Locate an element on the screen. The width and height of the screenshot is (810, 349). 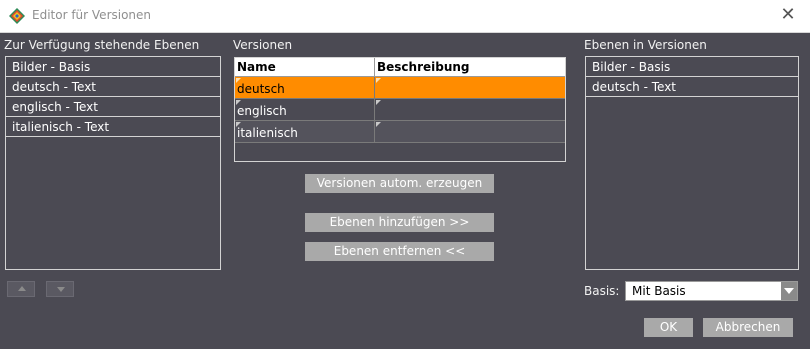
title-bar: Editor für Versionen ✕ is located at coordinates (405, 16).